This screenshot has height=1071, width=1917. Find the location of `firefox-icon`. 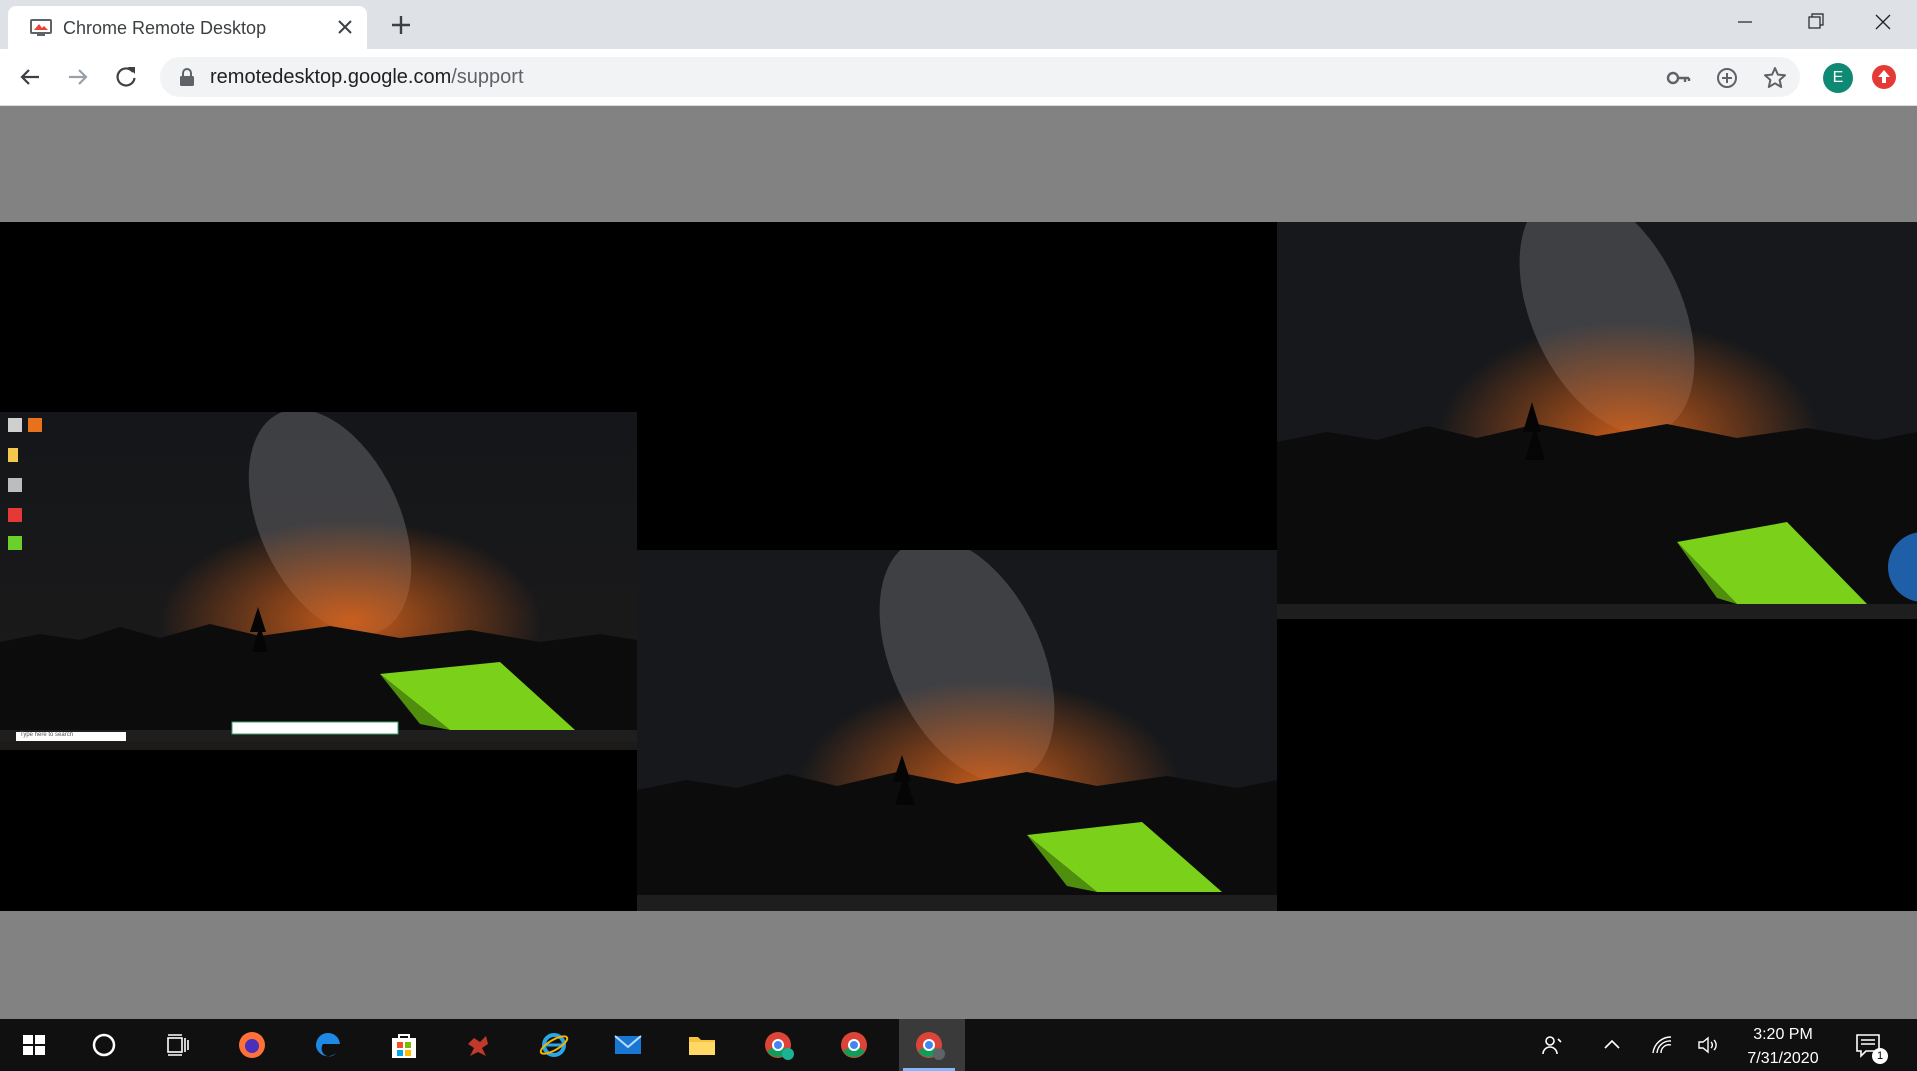

firefox-icon is located at coordinates (252, 1045).